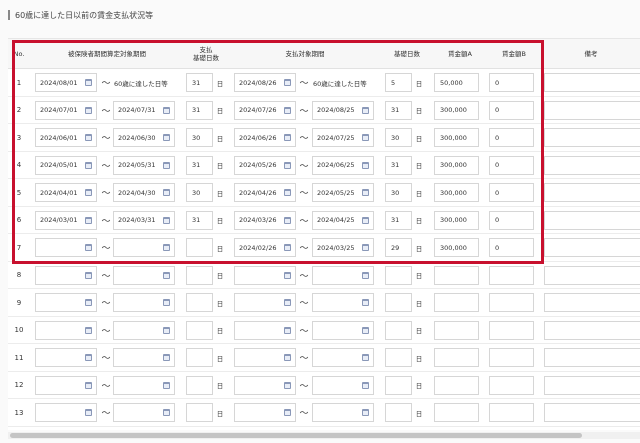 The width and height of the screenshot is (640, 443). Describe the element at coordinates (296, 435) in the screenshot. I see `scrollbar-thumb` at that location.